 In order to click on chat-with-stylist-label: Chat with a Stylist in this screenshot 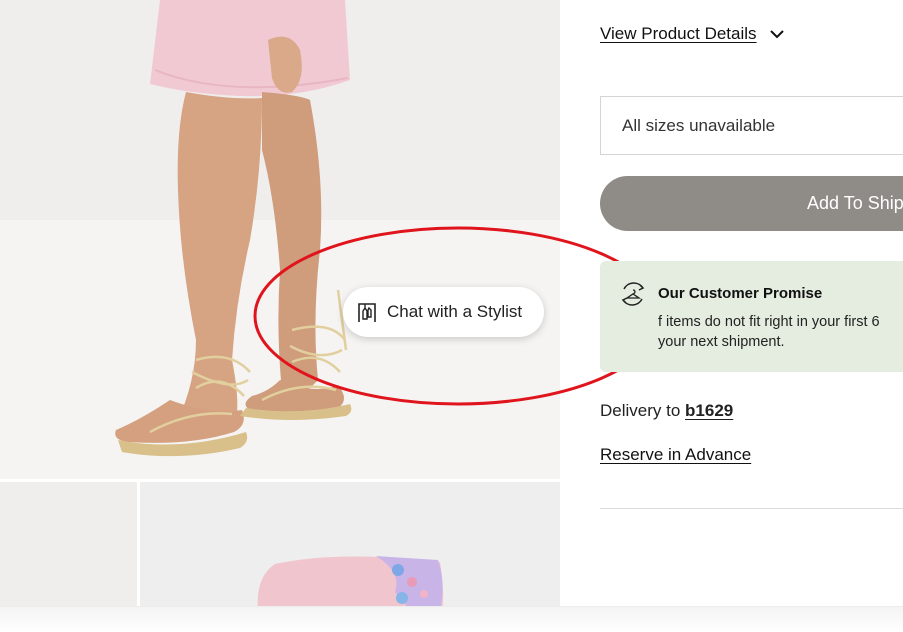, I will do `click(455, 311)`.